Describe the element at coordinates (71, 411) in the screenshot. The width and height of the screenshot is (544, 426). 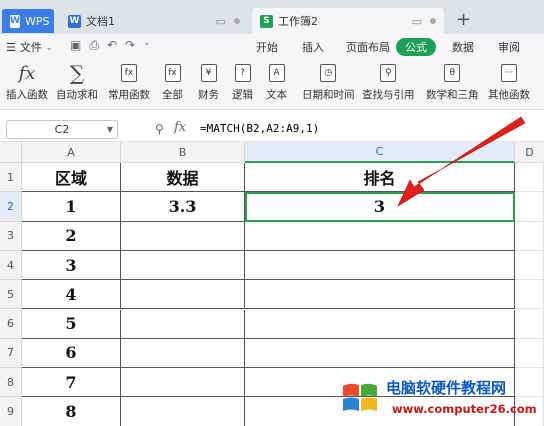
I see `cell-a9: 8` at that location.